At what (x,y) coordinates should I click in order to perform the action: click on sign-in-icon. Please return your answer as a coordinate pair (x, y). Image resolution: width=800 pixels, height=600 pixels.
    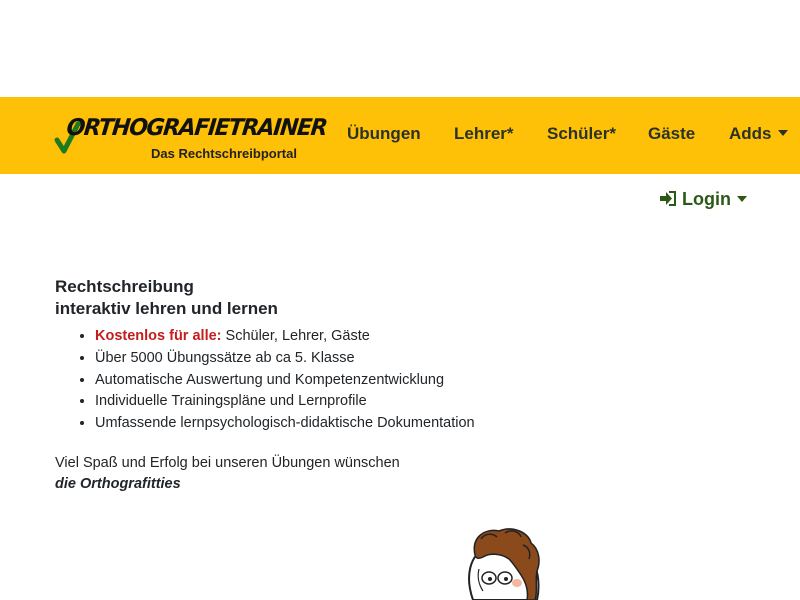
    Looking at the image, I should click on (668, 199).